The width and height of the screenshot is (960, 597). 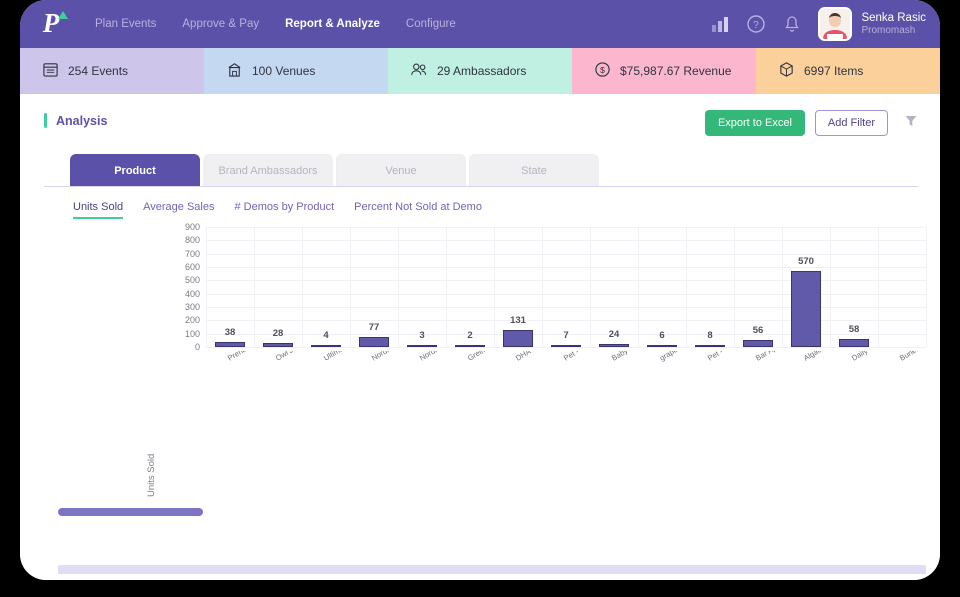 What do you see at coordinates (197, 347) in the screenshot?
I see `y-tick-label: 0` at bounding box center [197, 347].